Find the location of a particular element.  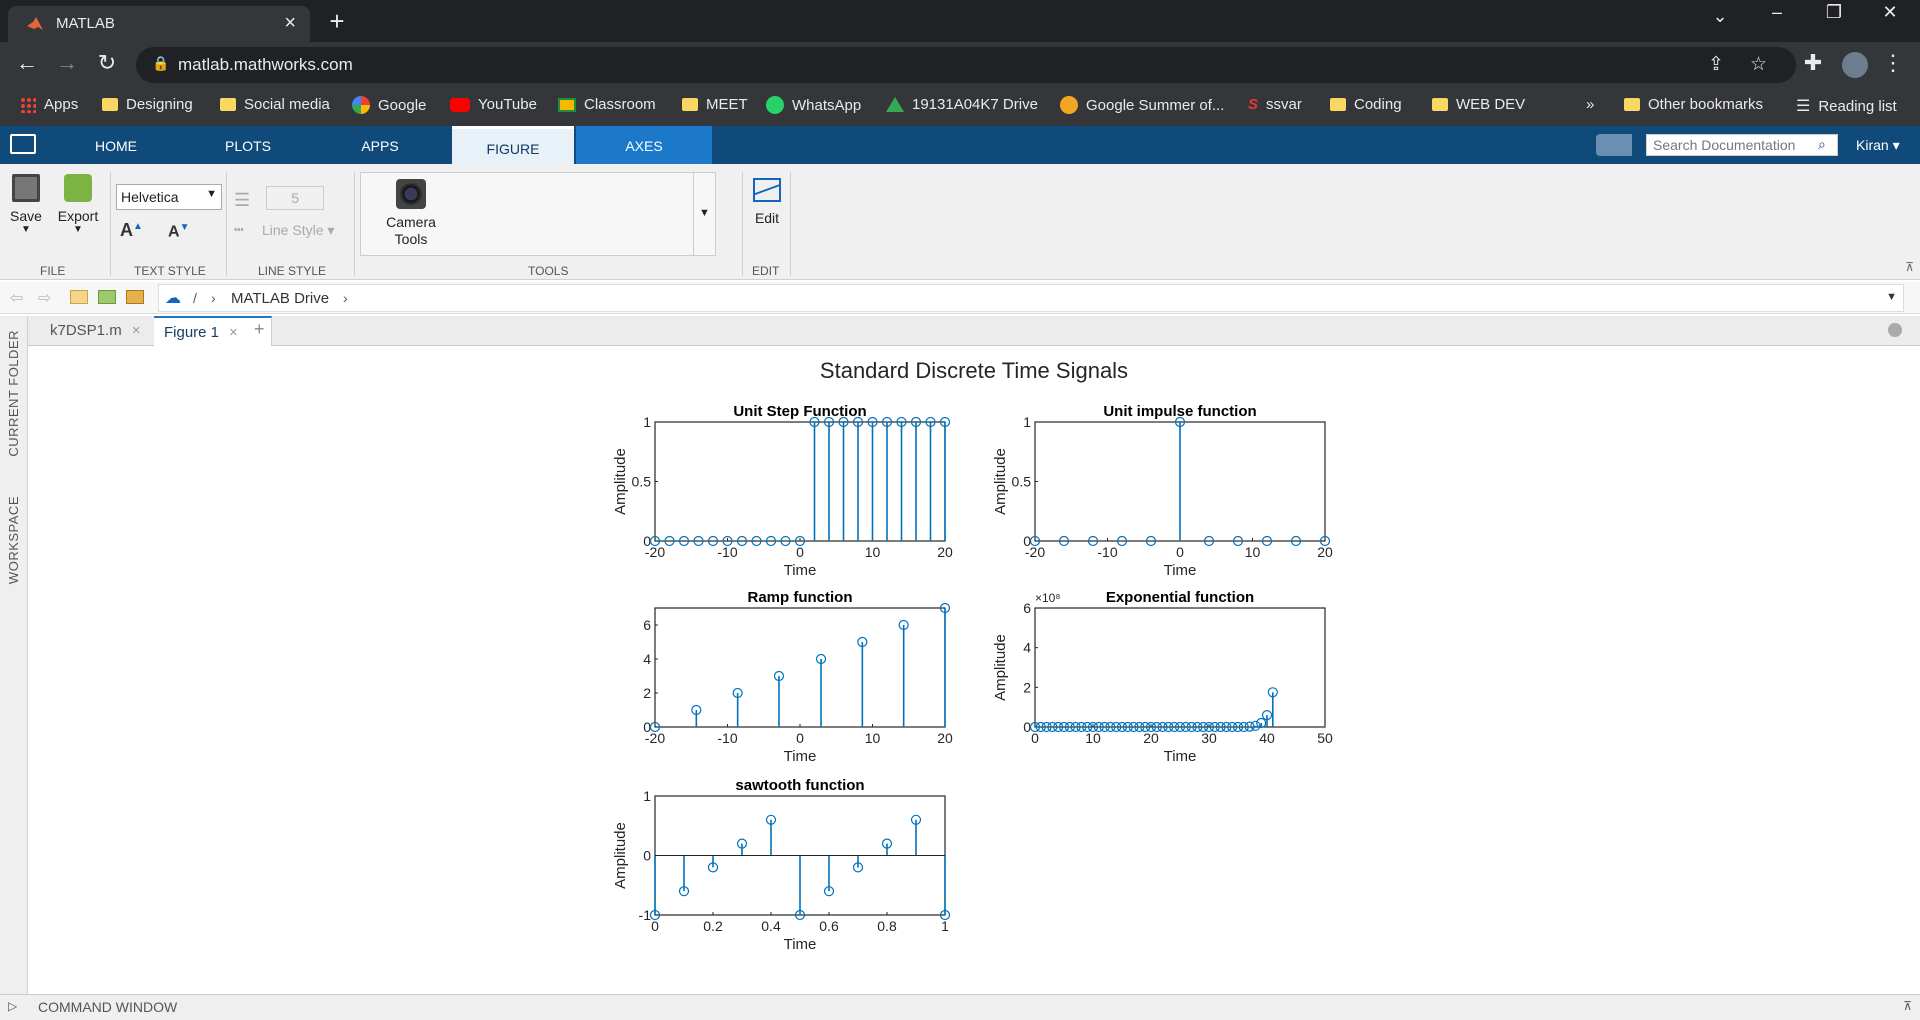

figure-title: Standard Discrete Time Signals is located at coordinates (974, 370).